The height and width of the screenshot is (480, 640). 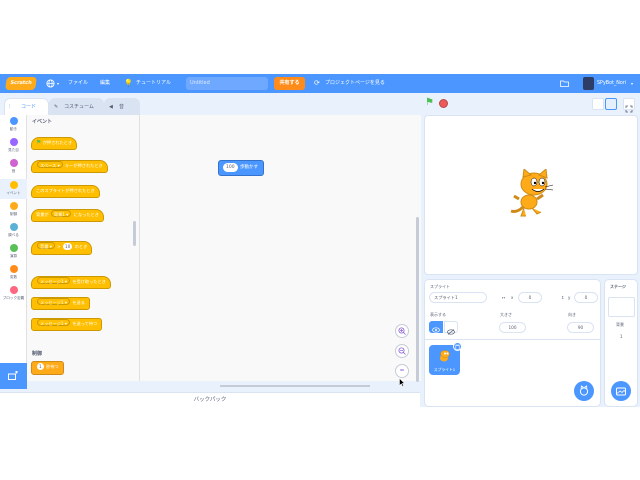 What do you see at coordinates (402, 371) in the screenshot?
I see `zoom-reset-button: =` at bounding box center [402, 371].